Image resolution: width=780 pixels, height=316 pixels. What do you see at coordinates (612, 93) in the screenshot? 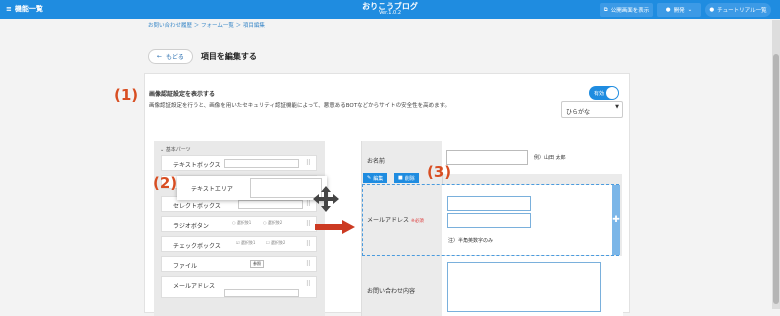
I see `toggle-knob` at bounding box center [612, 93].